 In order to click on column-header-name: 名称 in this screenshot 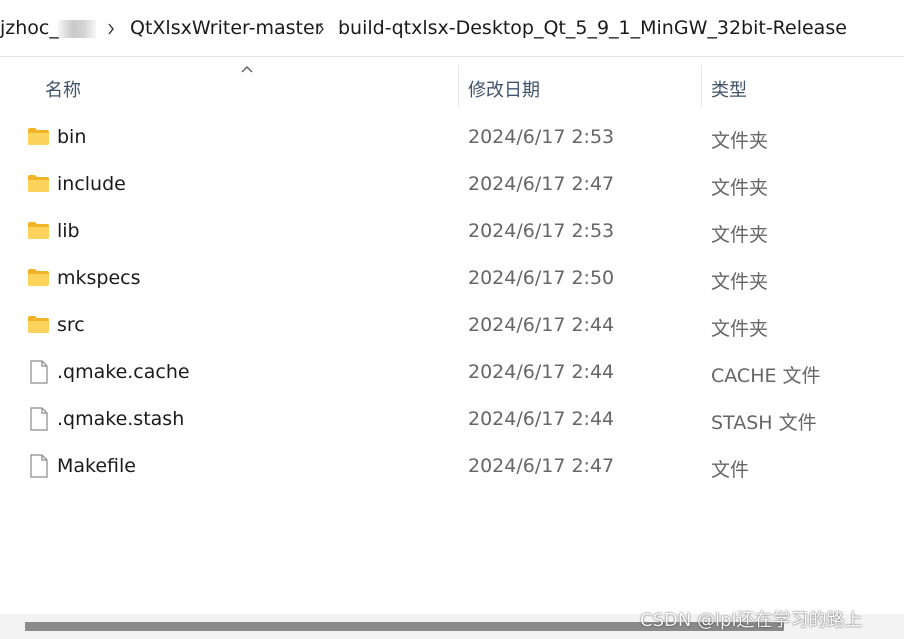, I will do `click(63, 89)`.